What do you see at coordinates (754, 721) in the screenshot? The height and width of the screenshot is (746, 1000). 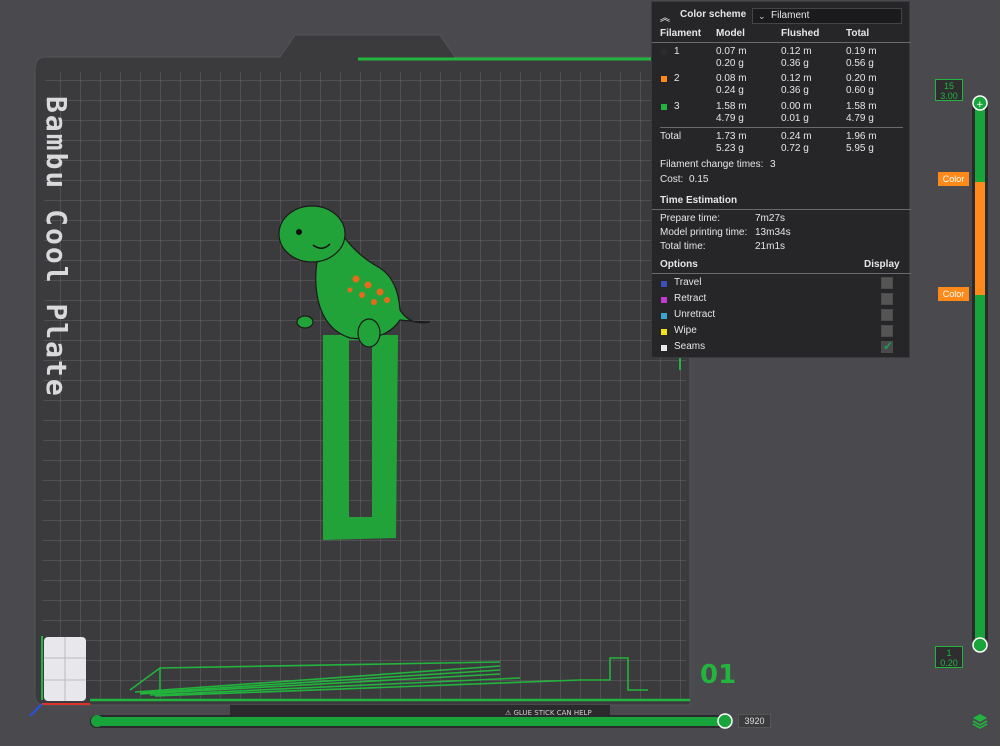 I see `move-slider-value: 3920` at bounding box center [754, 721].